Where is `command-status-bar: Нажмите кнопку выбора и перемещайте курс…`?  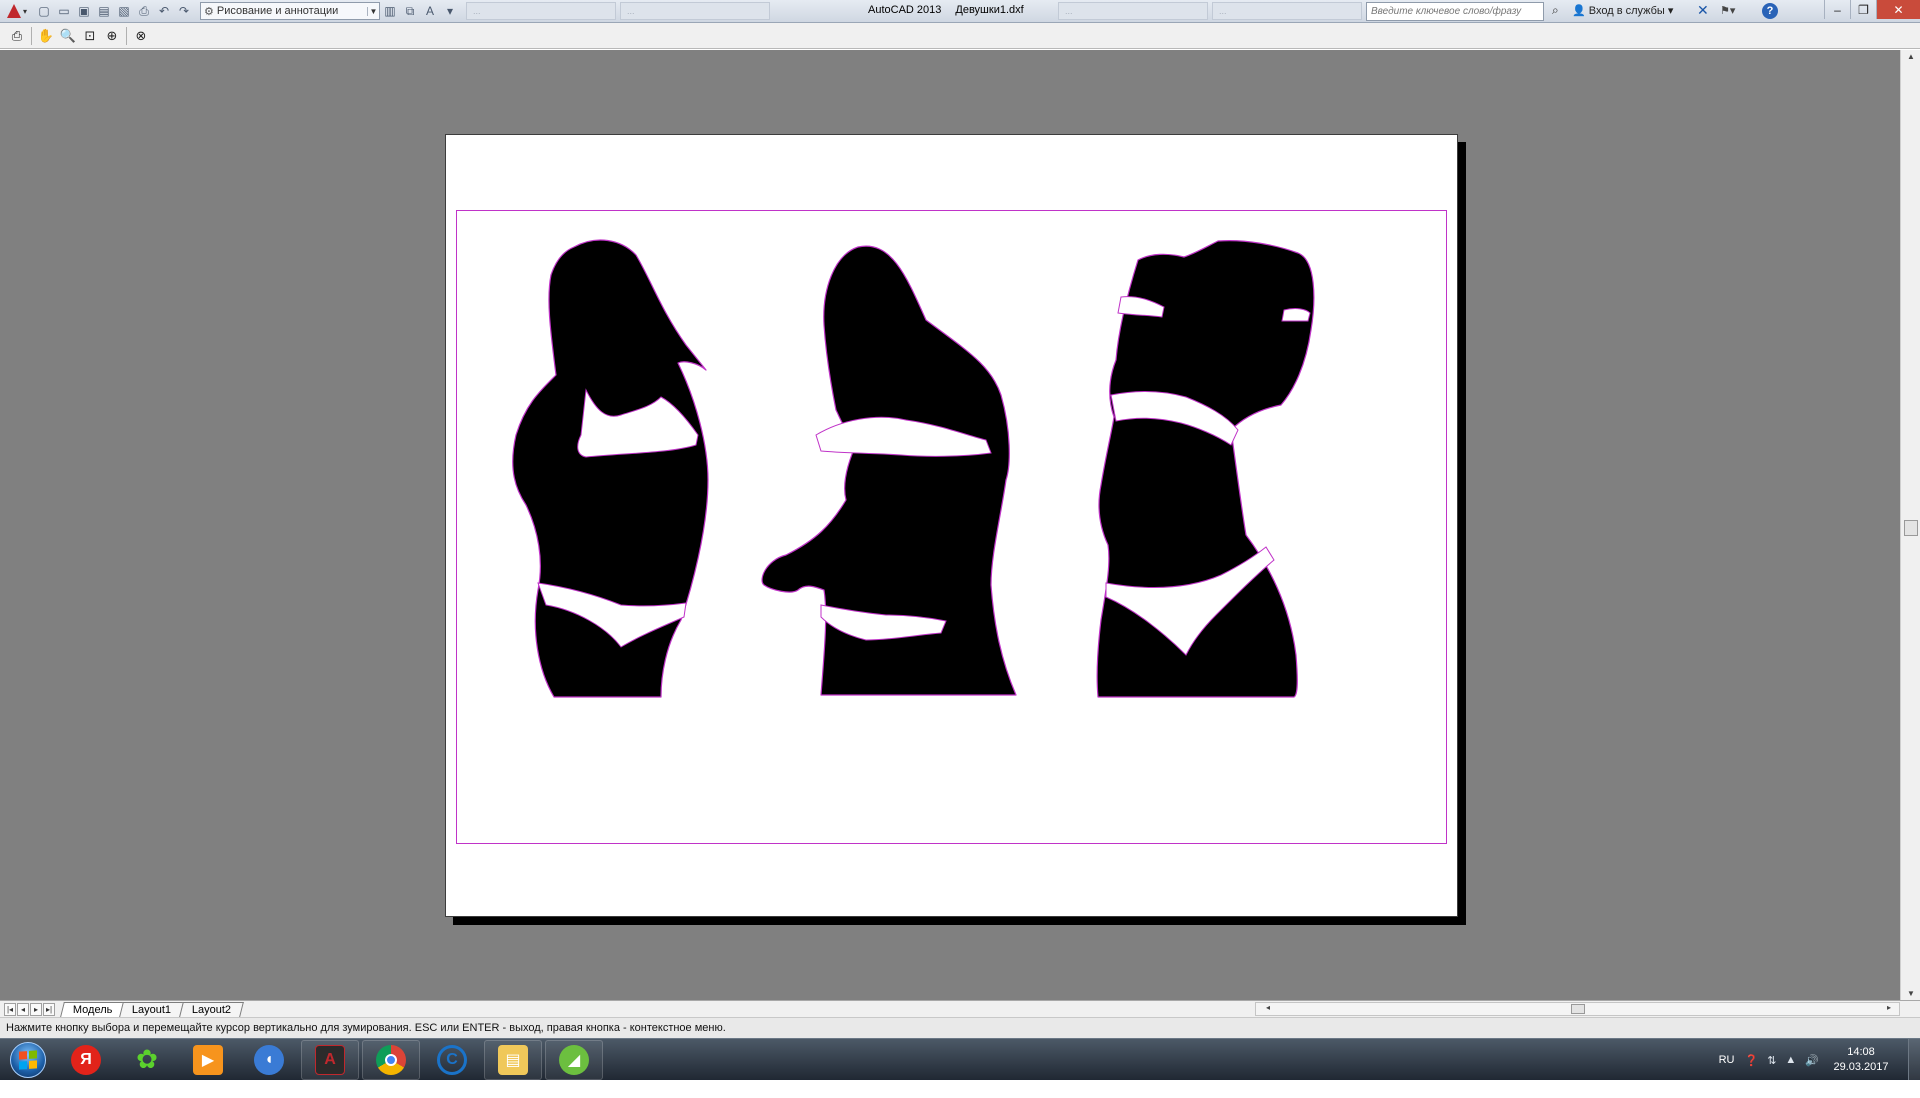 command-status-bar: Нажмите кнопку выбора и перемещайте курс… is located at coordinates (960, 1027).